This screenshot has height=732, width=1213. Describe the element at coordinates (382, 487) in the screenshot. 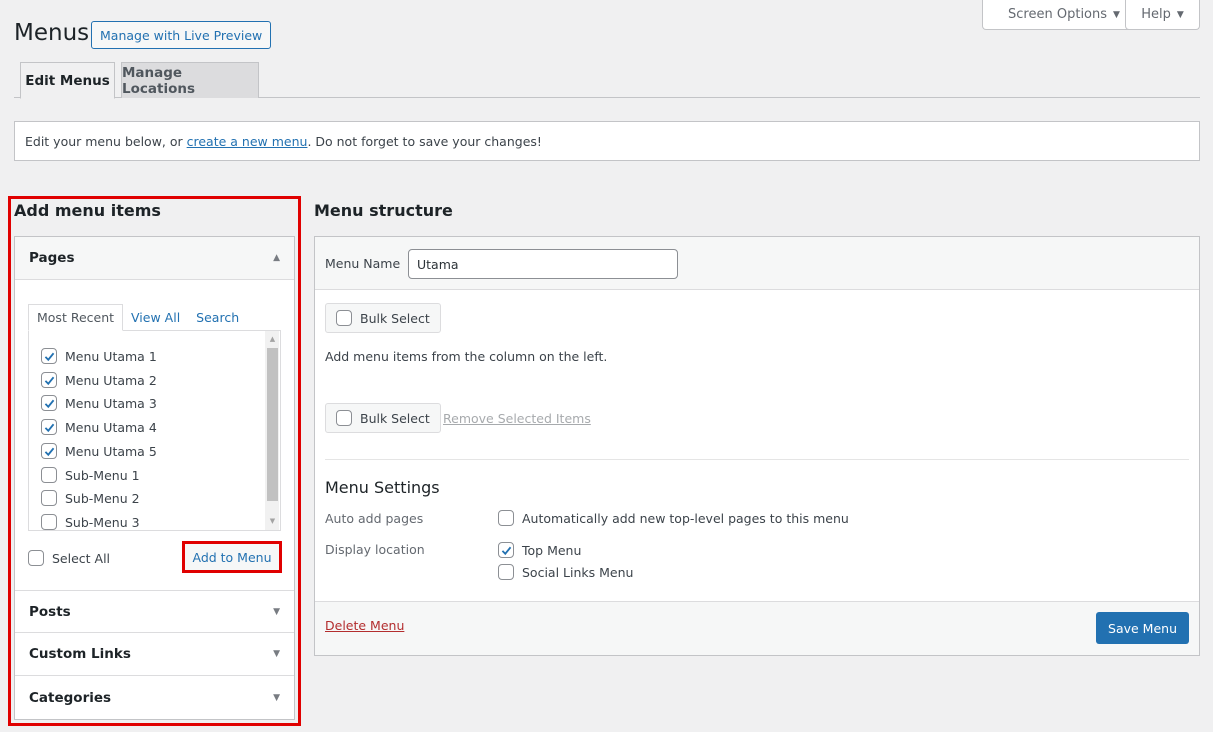

I see `menu-settings-title: Menu Settings` at that location.